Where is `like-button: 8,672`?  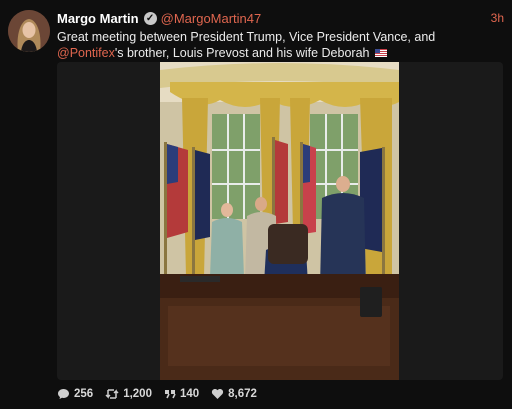 like-button: 8,672 is located at coordinates (234, 394).